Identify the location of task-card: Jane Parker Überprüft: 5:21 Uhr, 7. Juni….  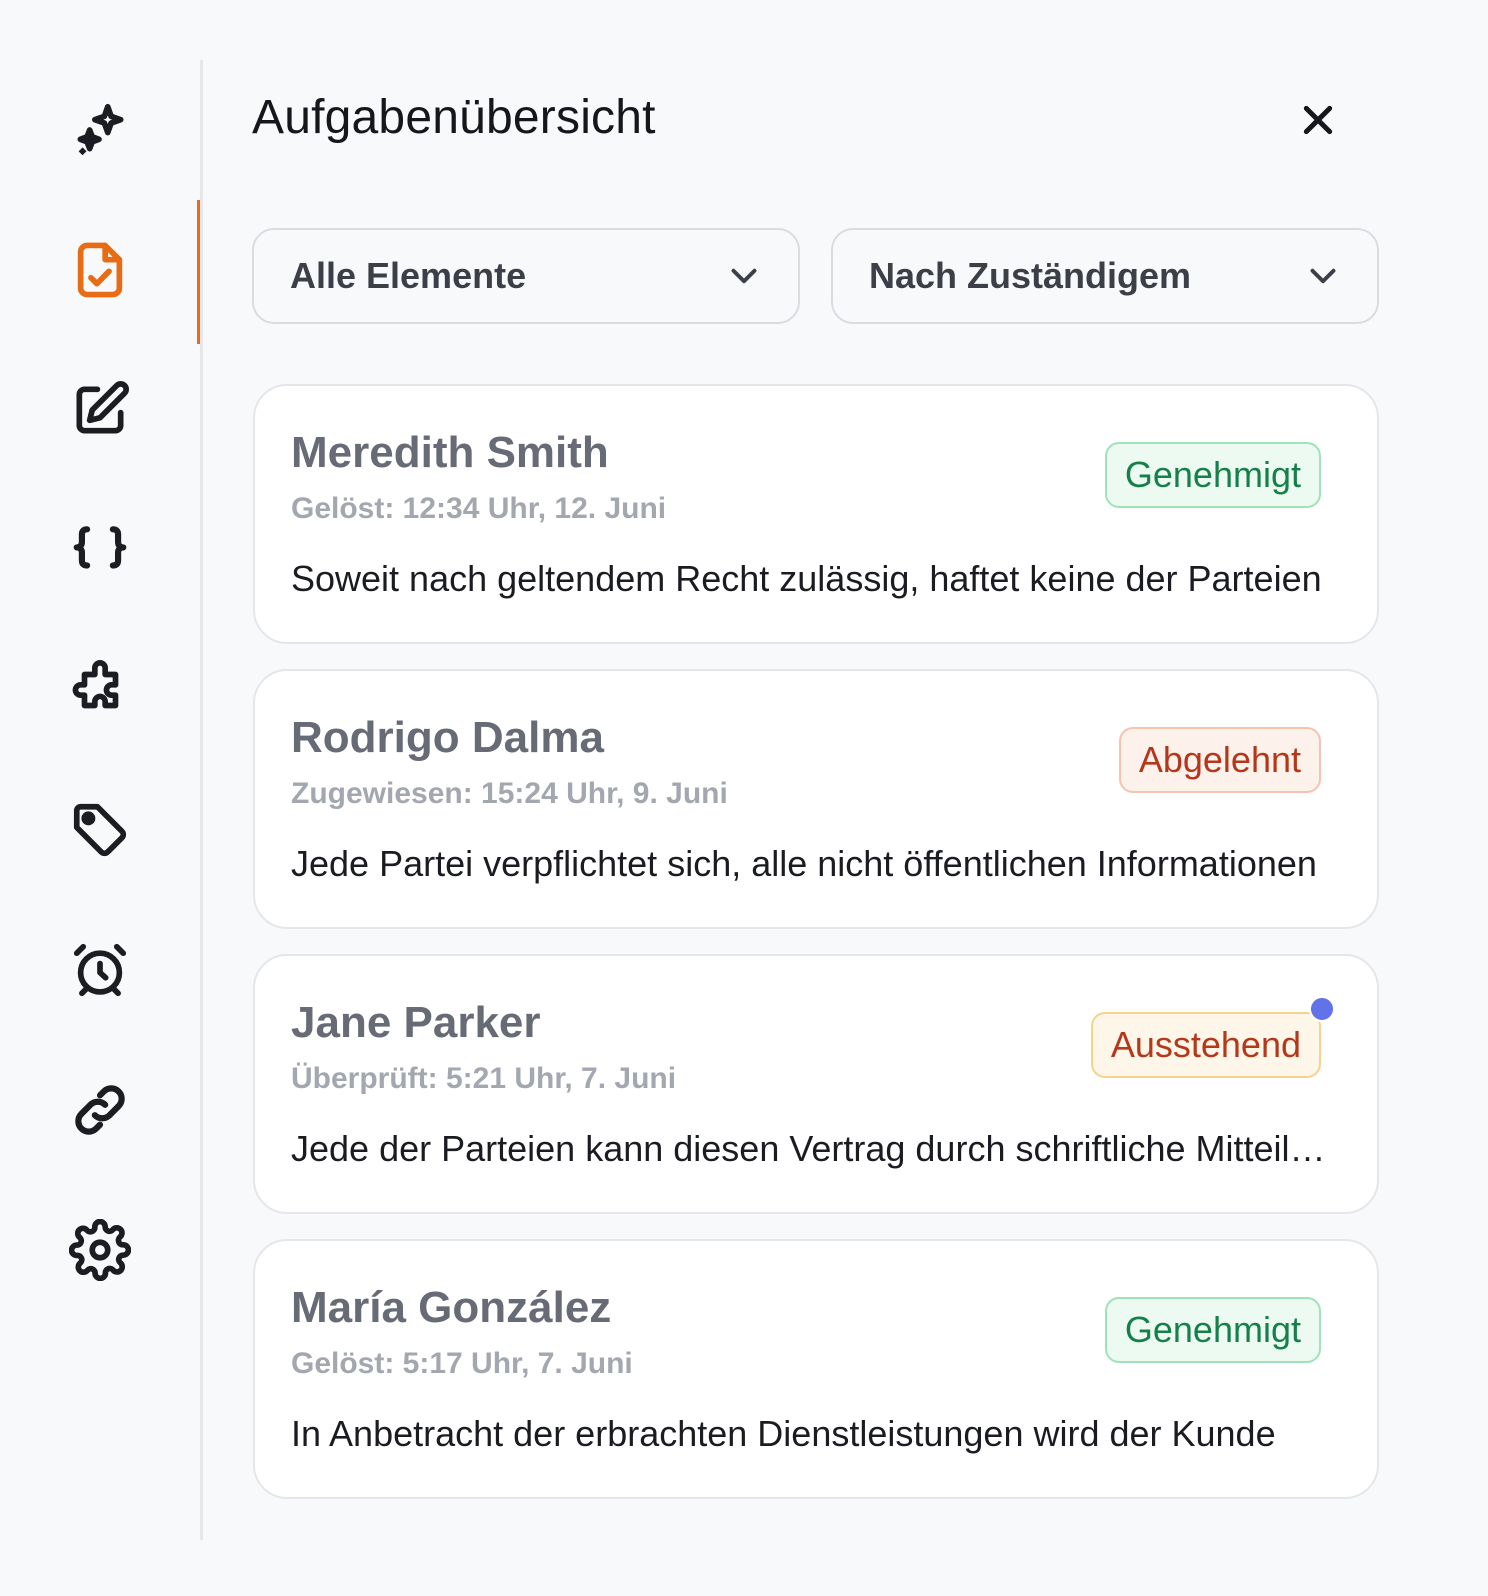
(816, 1084).